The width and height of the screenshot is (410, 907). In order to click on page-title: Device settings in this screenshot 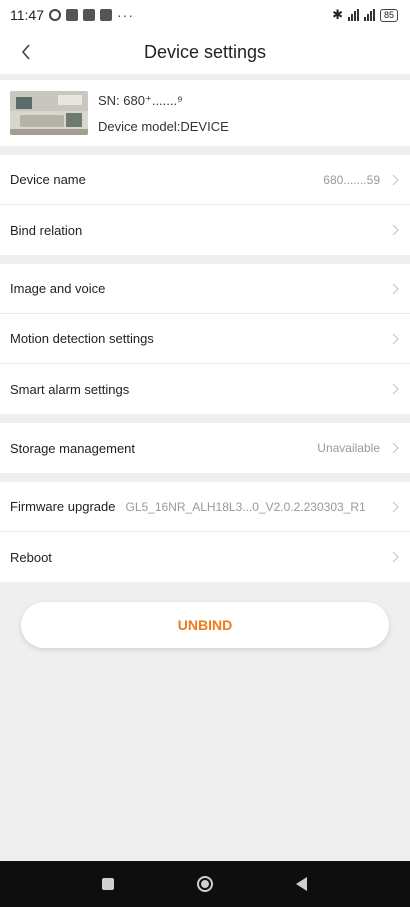, I will do `click(205, 51)`.